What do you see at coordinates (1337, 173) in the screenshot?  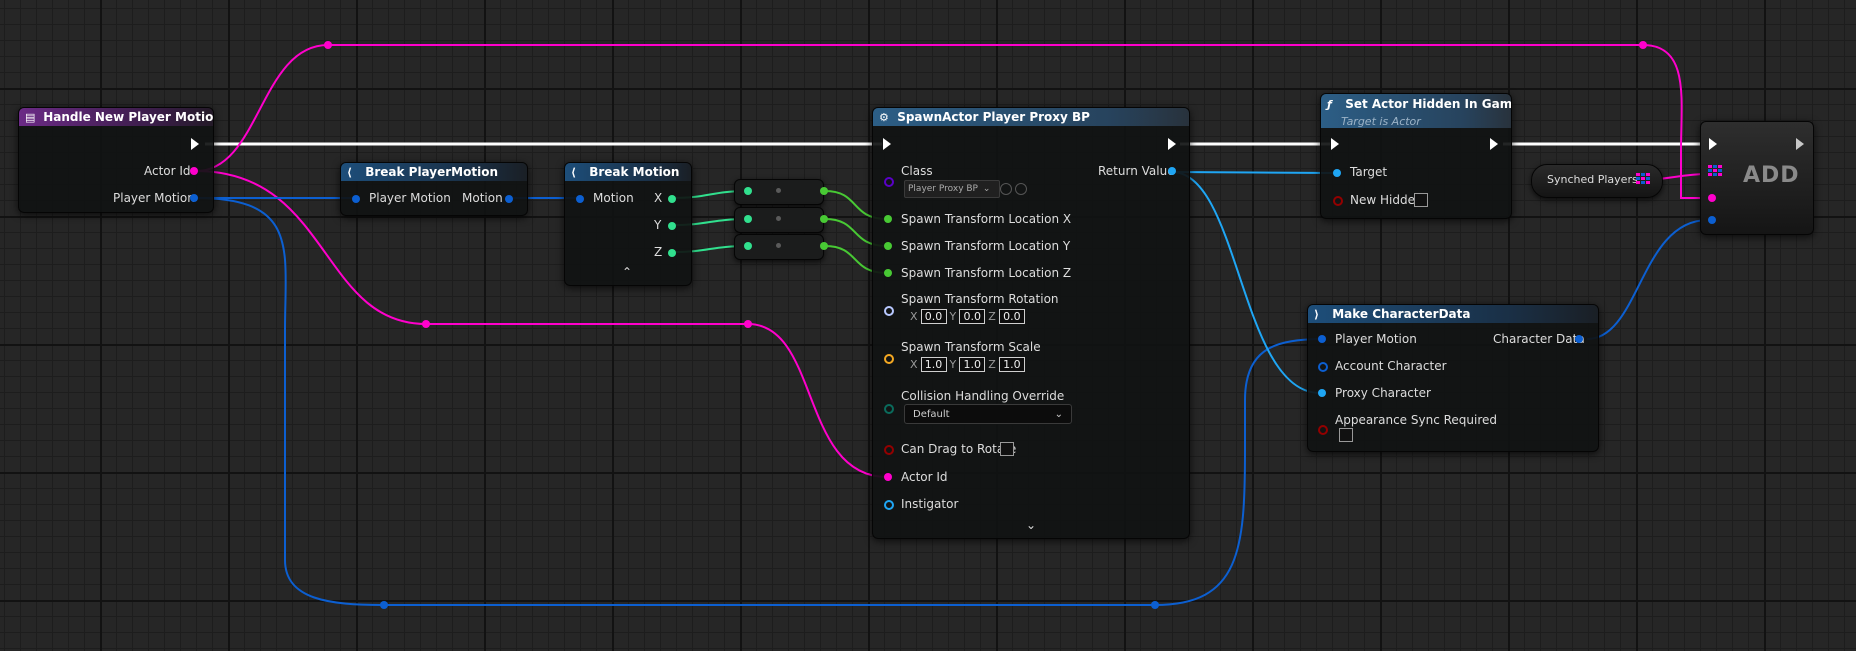 I see `target-in-pin` at bounding box center [1337, 173].